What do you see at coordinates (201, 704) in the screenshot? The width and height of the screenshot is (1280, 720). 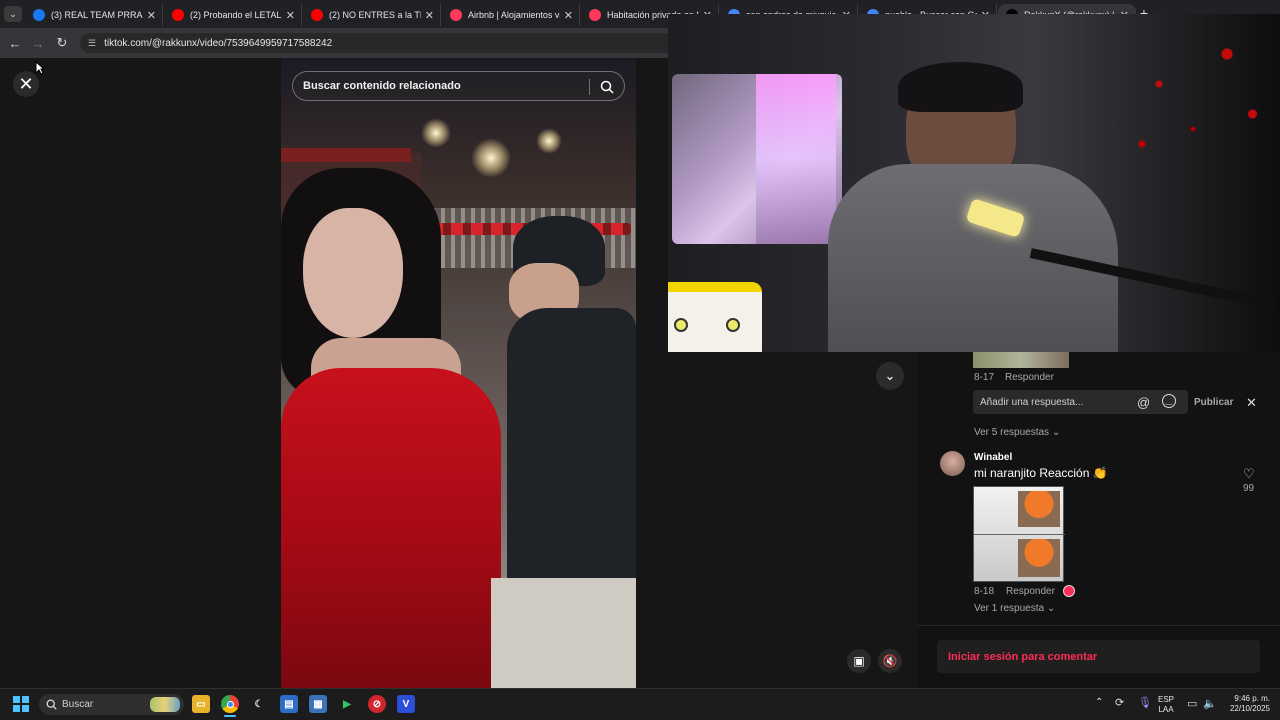 I see `file-explorer-icon: ▭` at bounding box center [201, 704].